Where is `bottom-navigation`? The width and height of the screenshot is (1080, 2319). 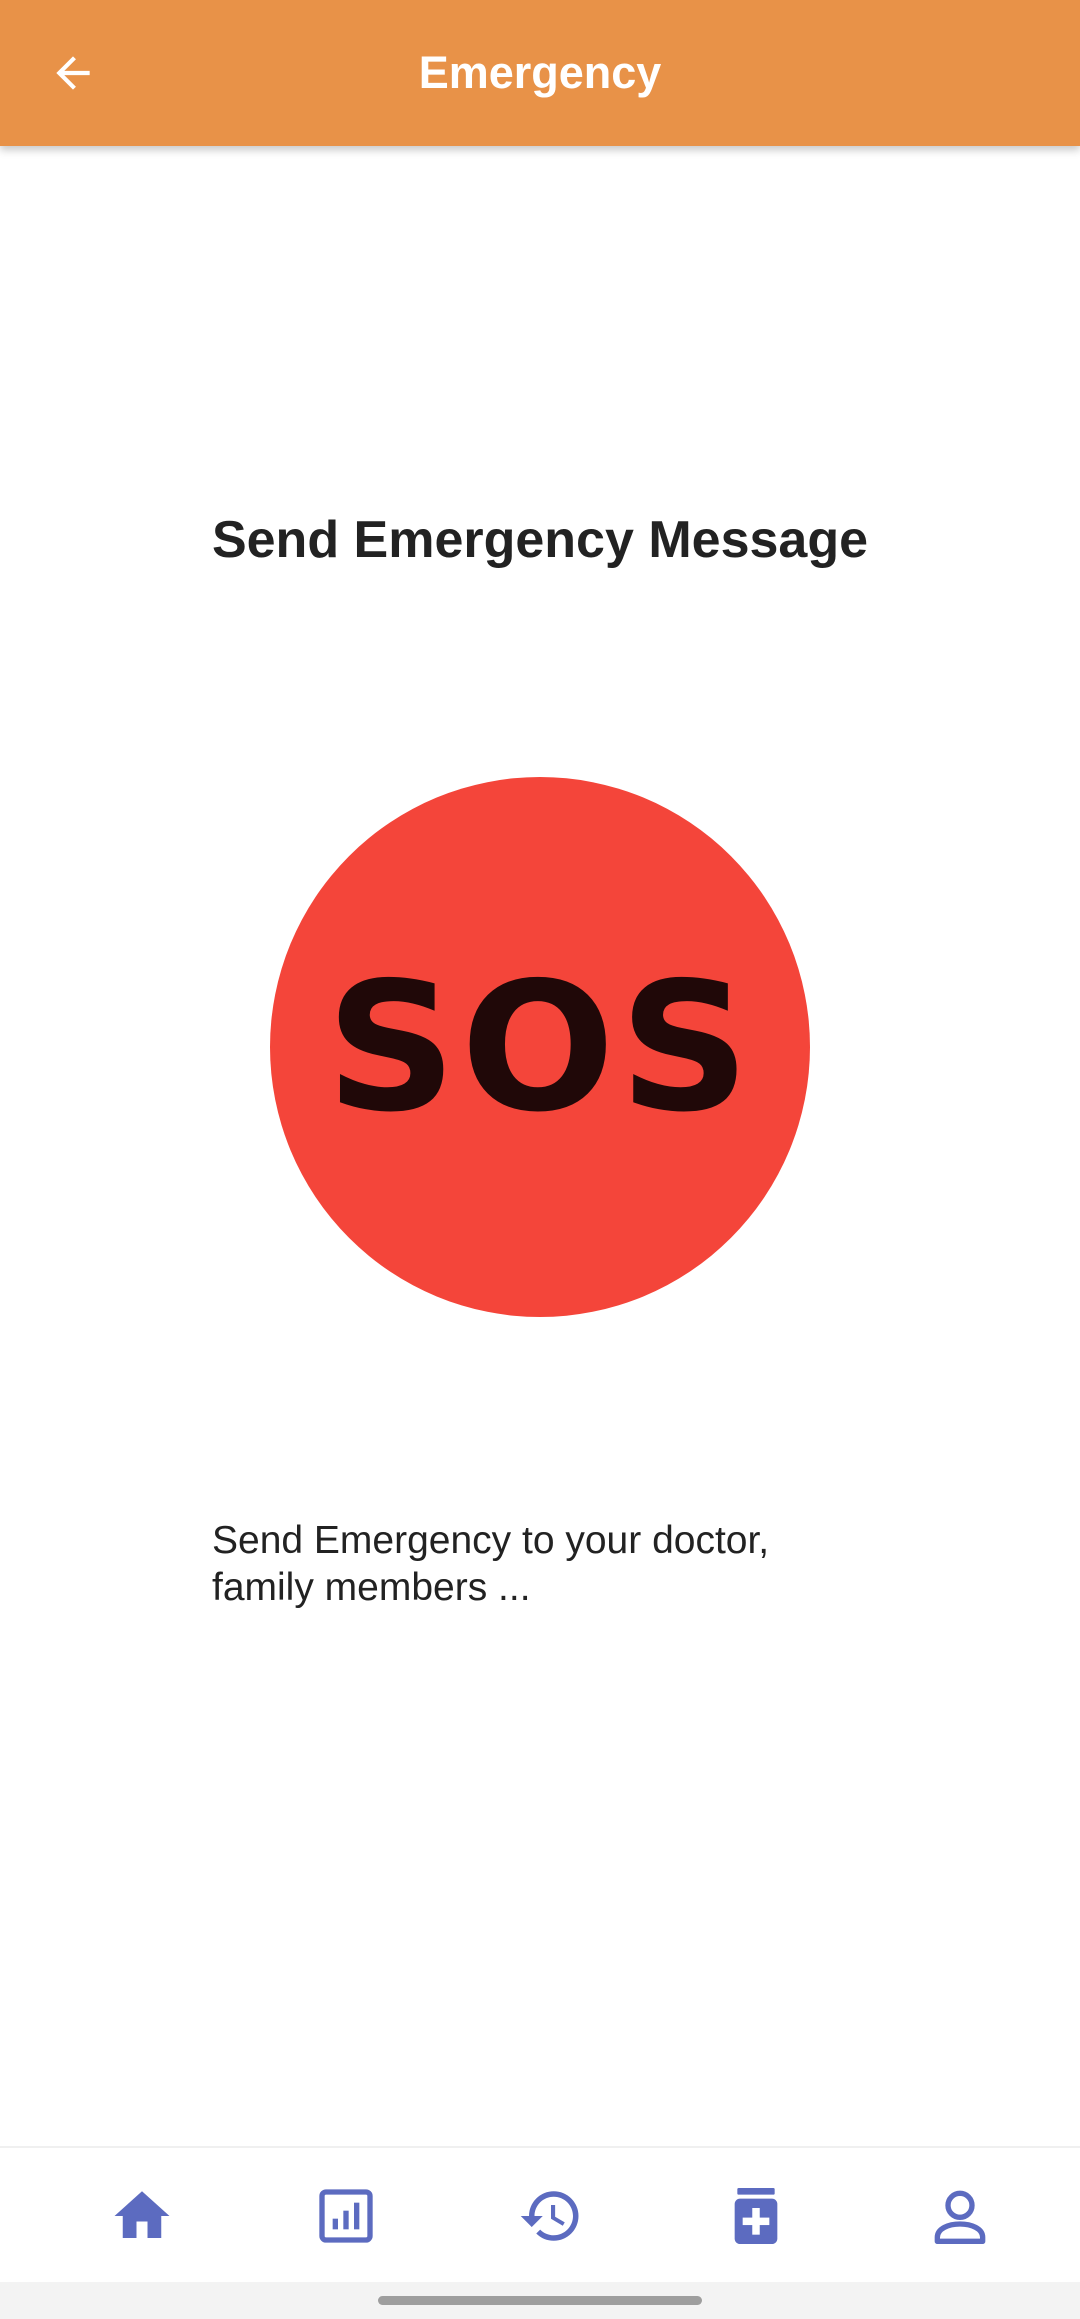
bottom-navigation is located at coordinates (540, 2214).